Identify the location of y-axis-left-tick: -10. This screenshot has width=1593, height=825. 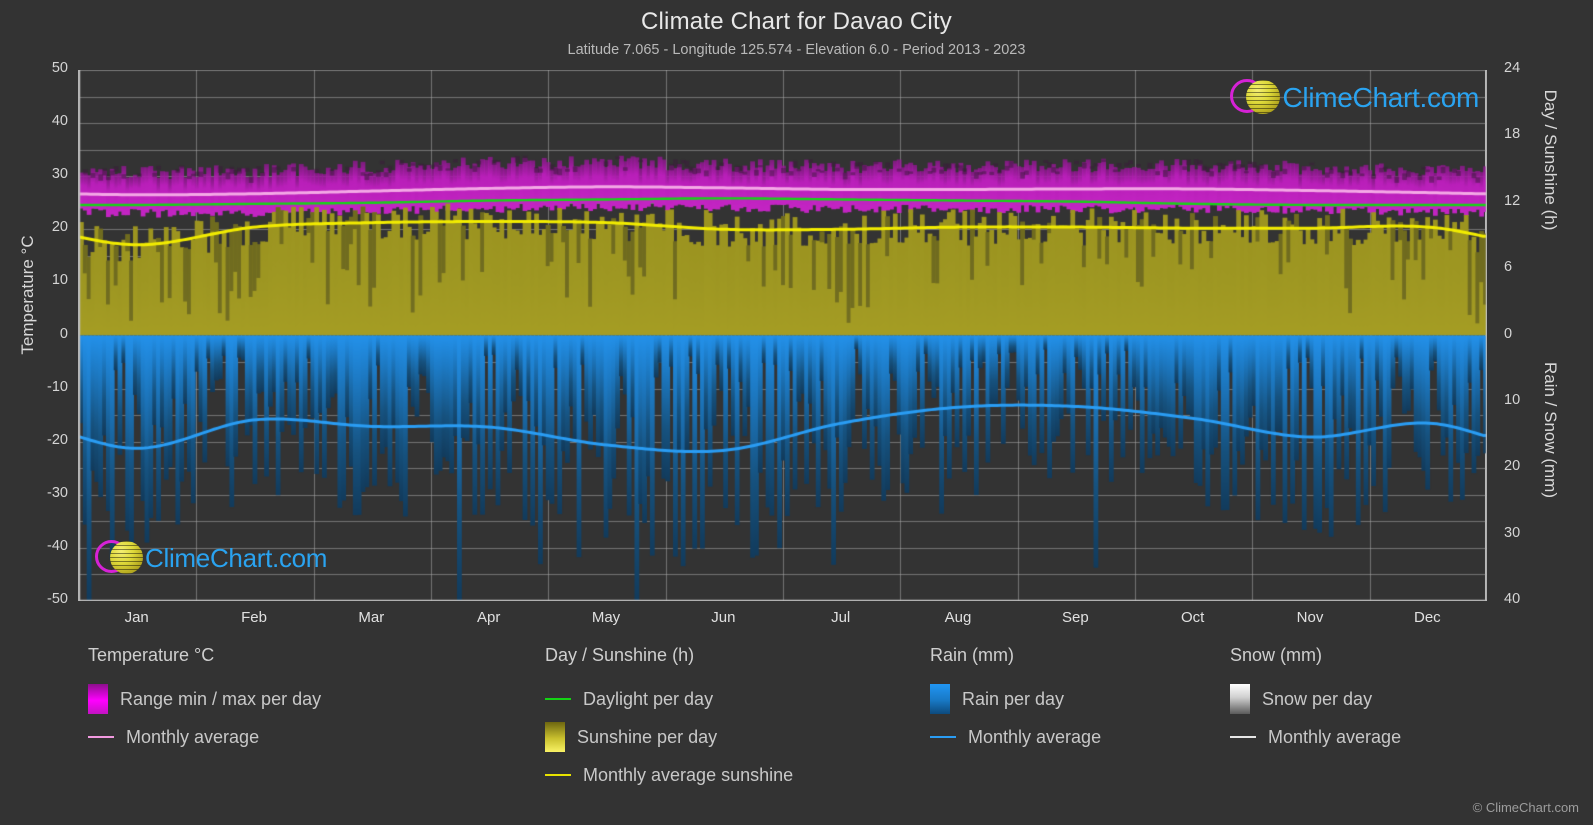
(57, 386).